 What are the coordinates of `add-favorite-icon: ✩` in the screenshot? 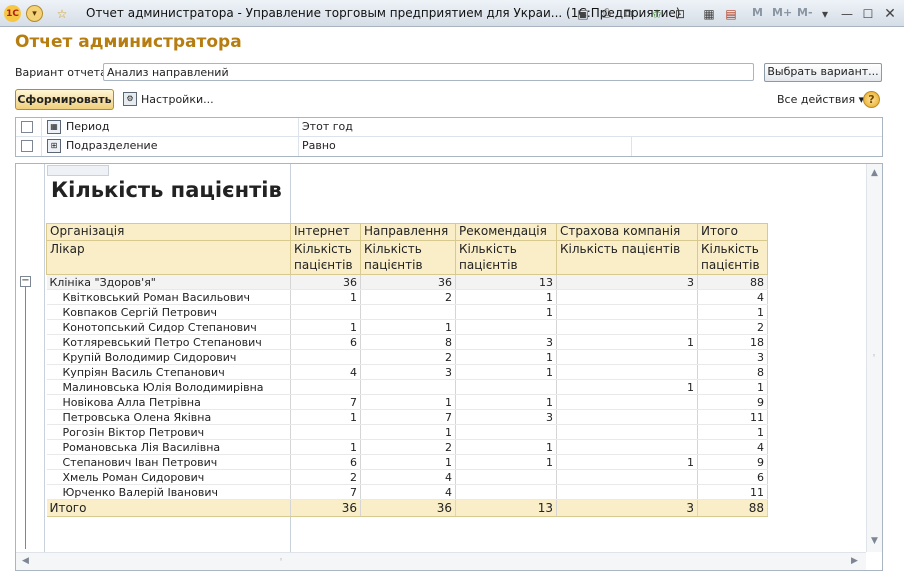 It's located at (657, 13).